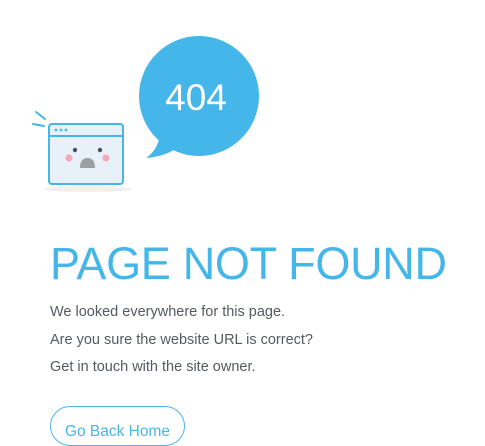 This screenshot has width=485, height=446. I want to click on error-message-2: Are you sure the website URL is correct?, so click(181, 340).